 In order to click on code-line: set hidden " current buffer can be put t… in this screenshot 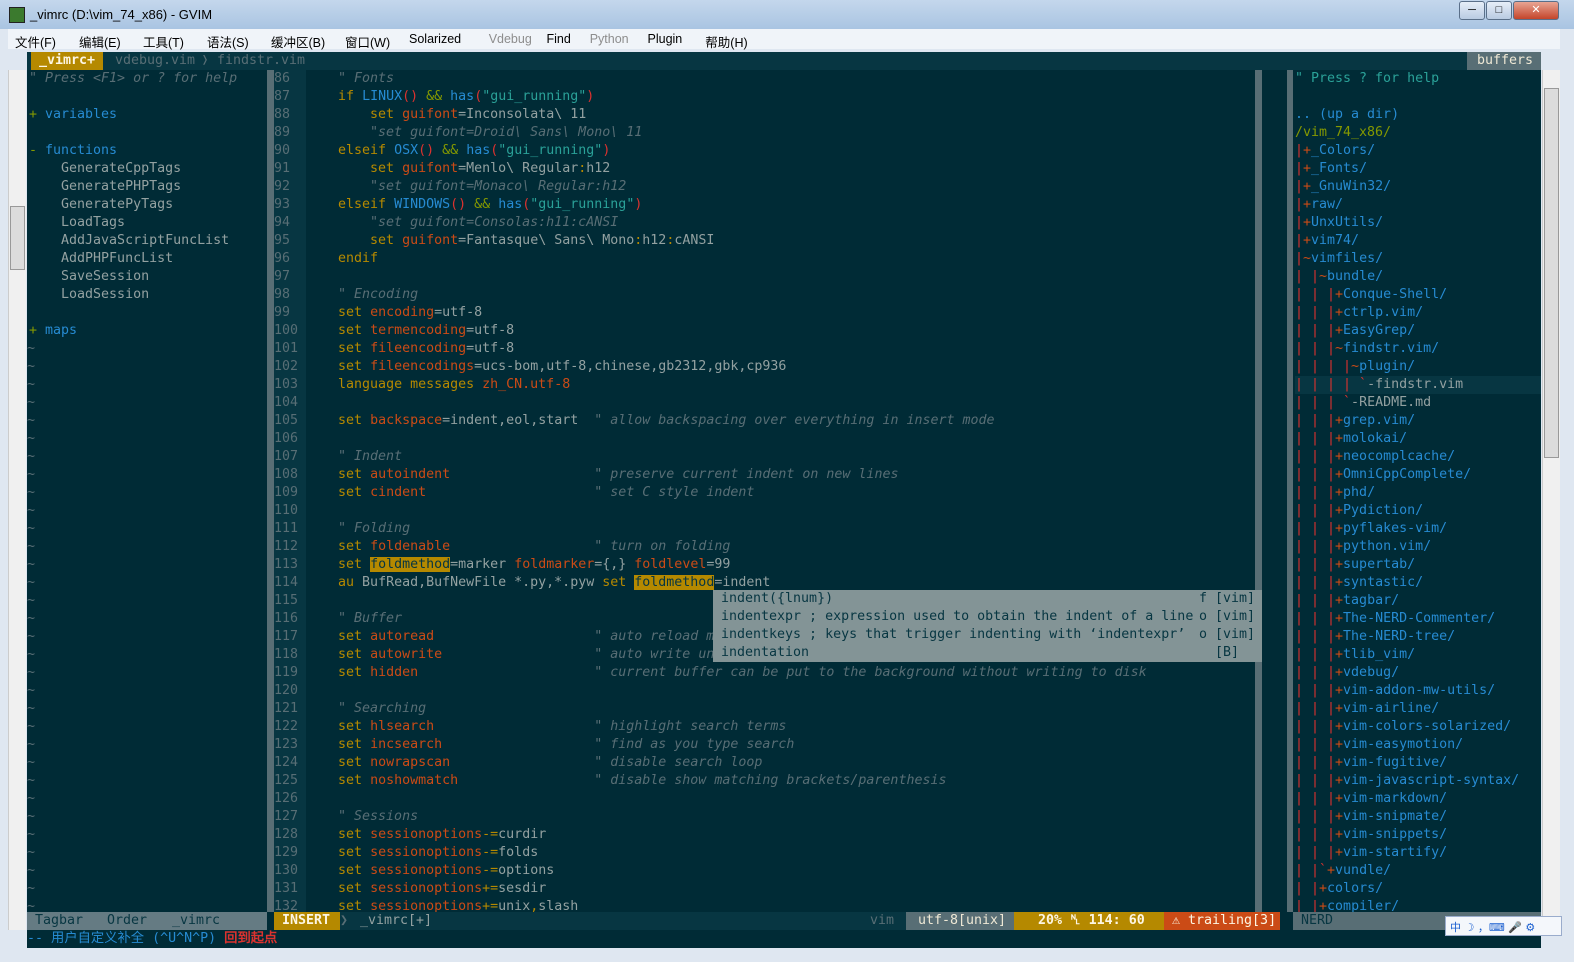, I will do `click(726, 673)`.